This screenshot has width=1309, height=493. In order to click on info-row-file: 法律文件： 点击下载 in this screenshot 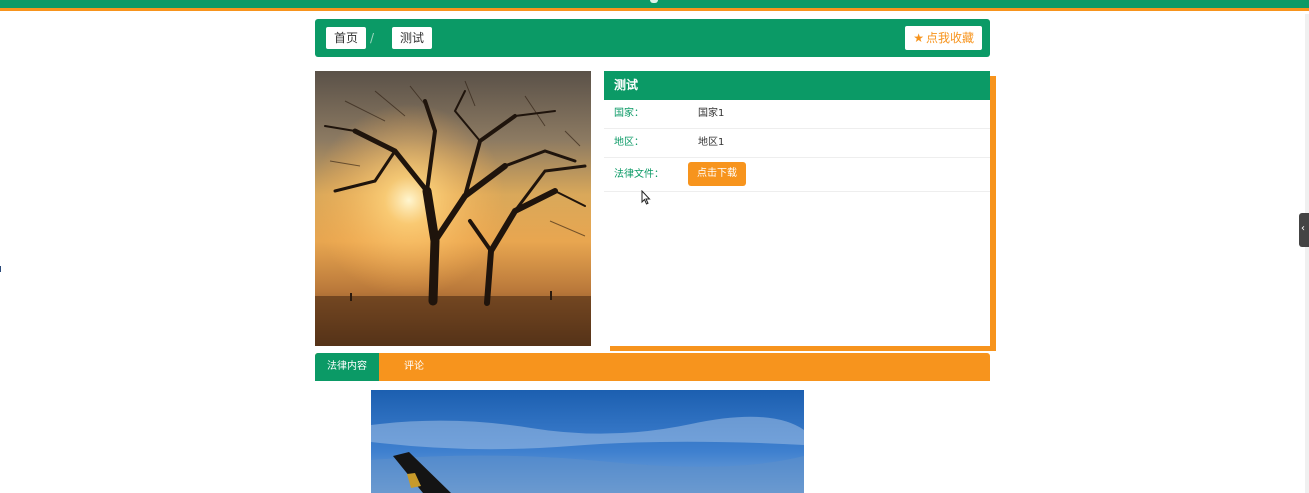, I will do `click(797, 175)`.